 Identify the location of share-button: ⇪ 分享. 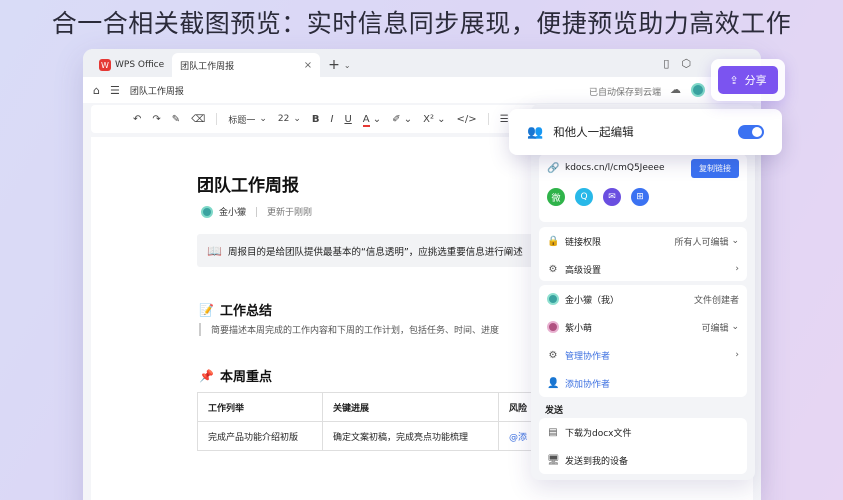
(748, 80).